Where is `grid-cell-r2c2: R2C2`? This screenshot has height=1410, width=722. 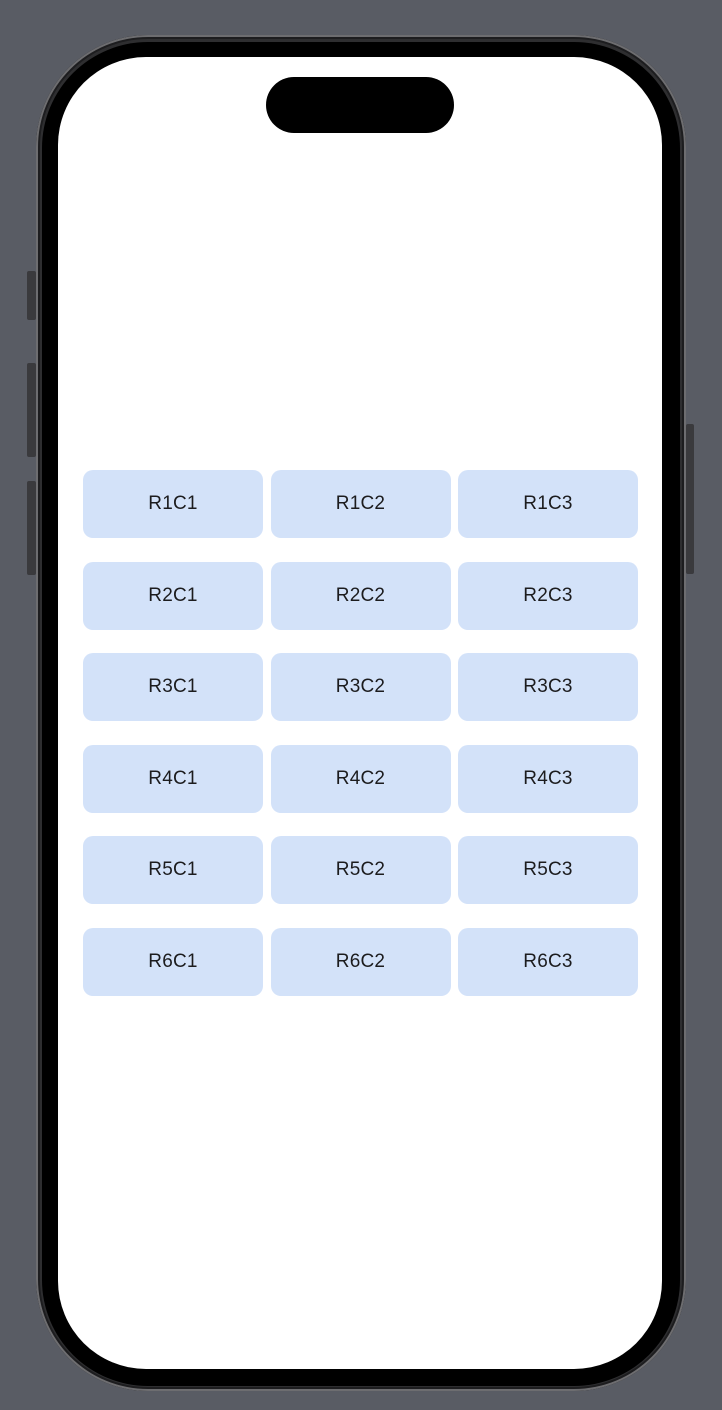 grid-cell-r2c2: R2C2 is located at coordinates (360, 595).